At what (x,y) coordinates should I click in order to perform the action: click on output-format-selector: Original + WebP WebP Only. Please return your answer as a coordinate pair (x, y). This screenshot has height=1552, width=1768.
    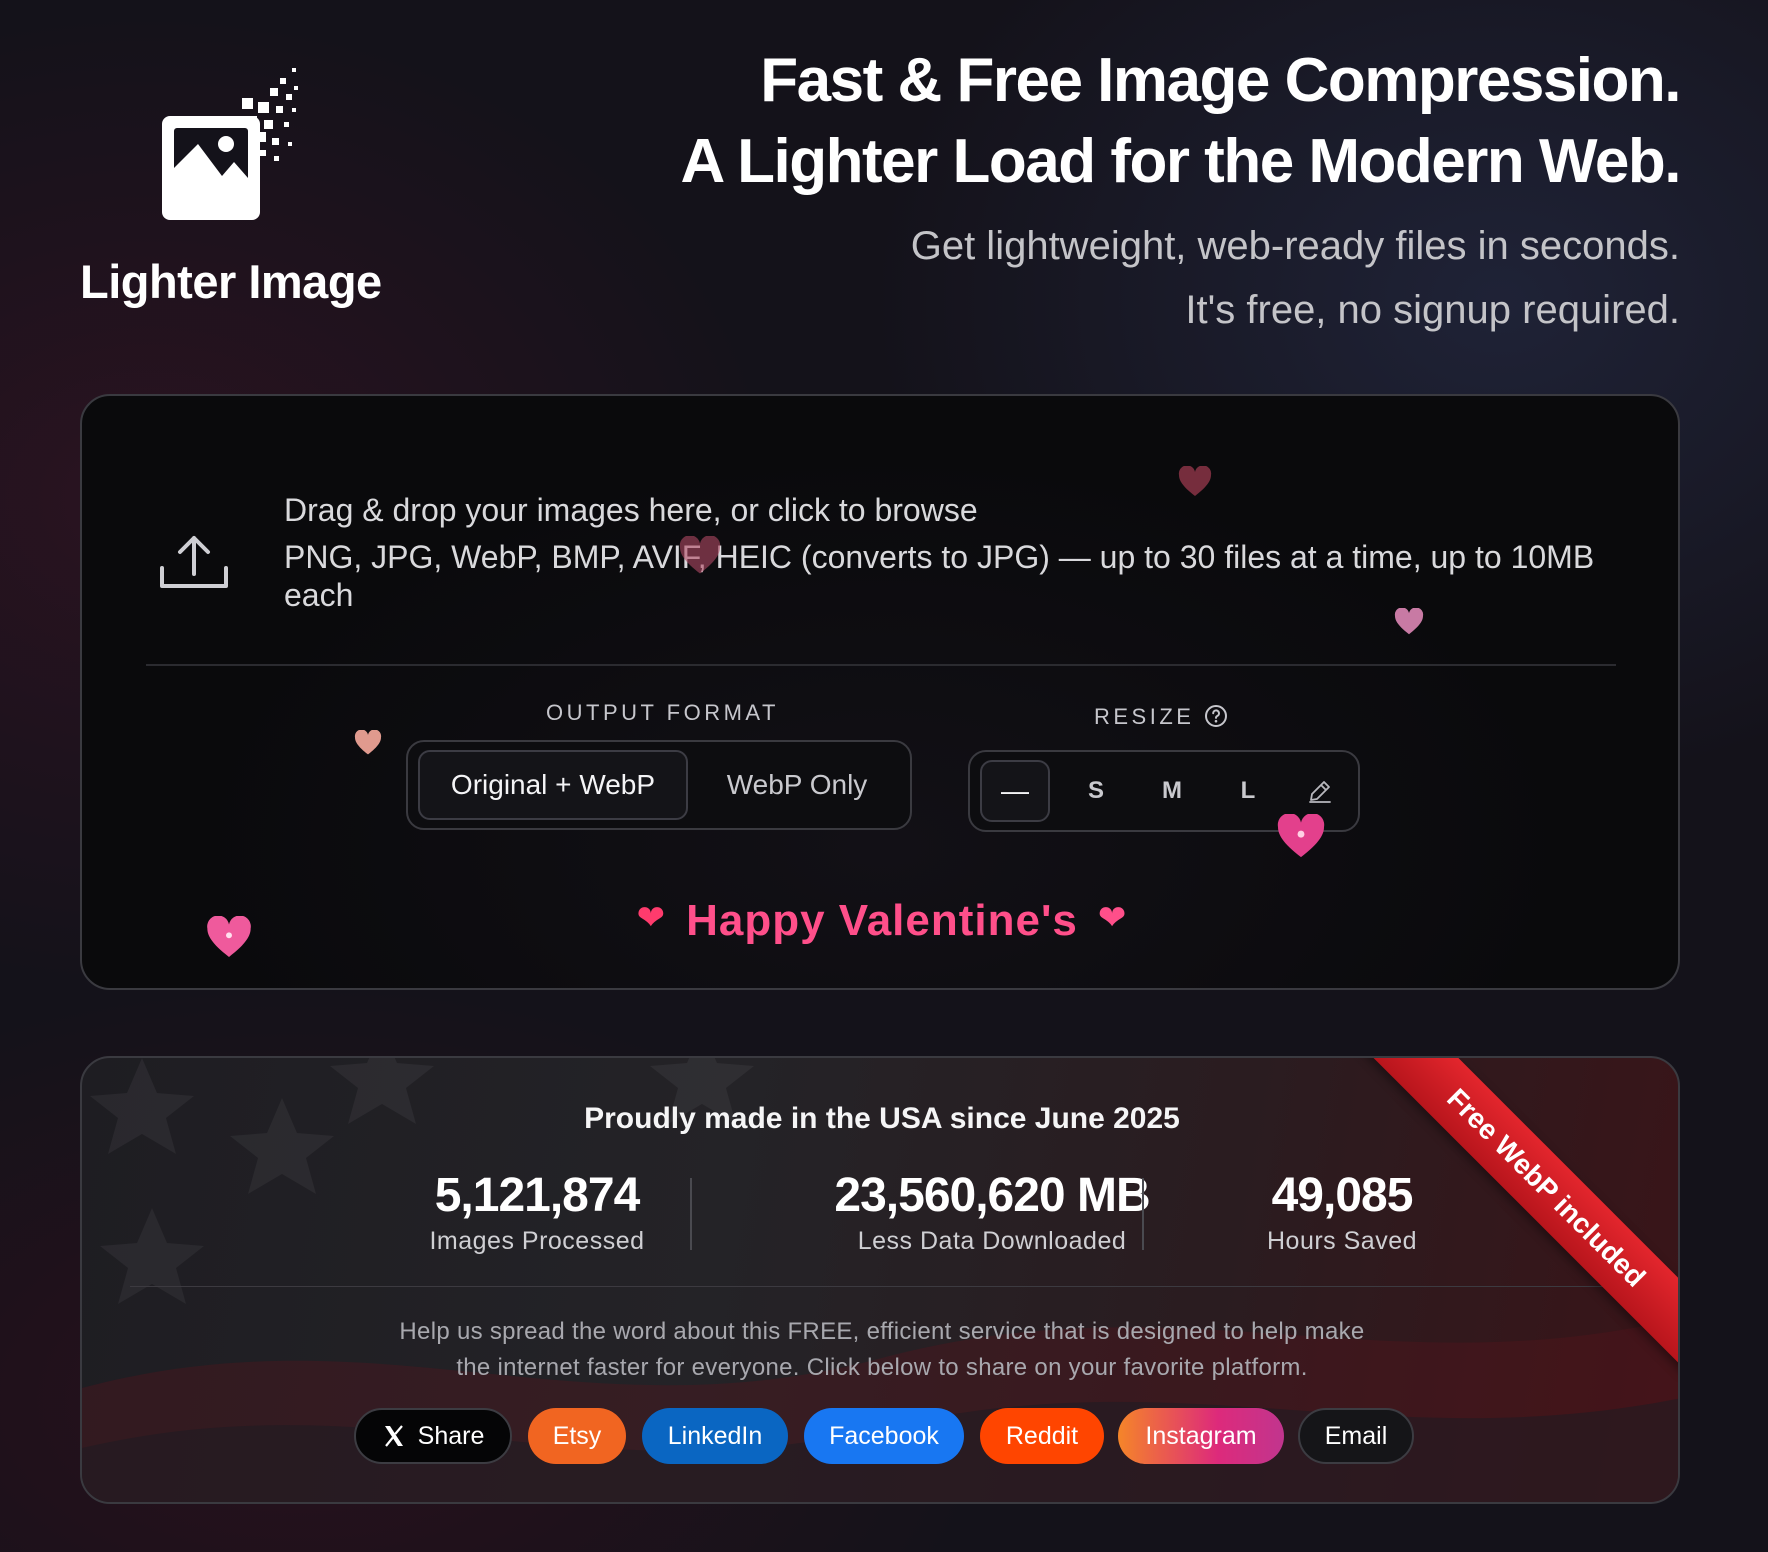
    Looking at the image, I should click on (659, 785).